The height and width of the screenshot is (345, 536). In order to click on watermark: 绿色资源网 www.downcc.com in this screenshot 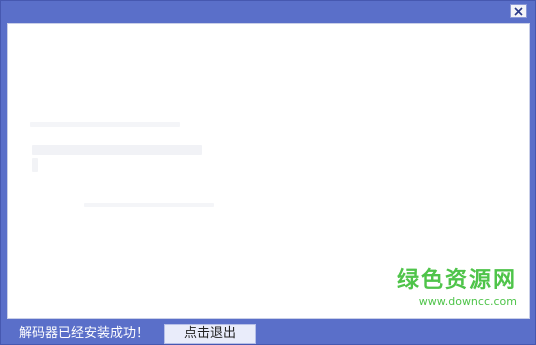, I will do `click(456, 288)`.